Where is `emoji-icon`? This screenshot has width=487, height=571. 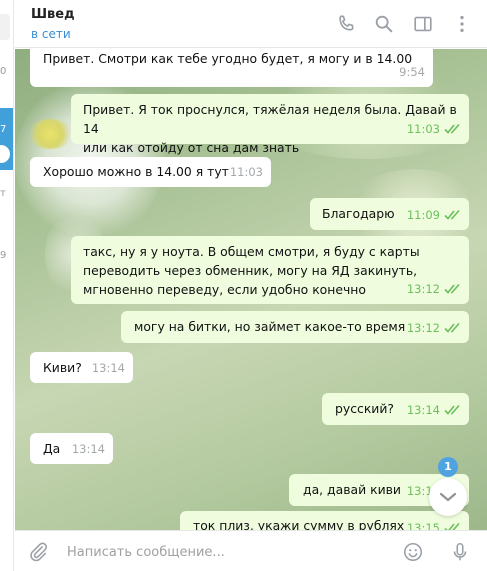
emoji-icon is located at coordinates (413, 552).